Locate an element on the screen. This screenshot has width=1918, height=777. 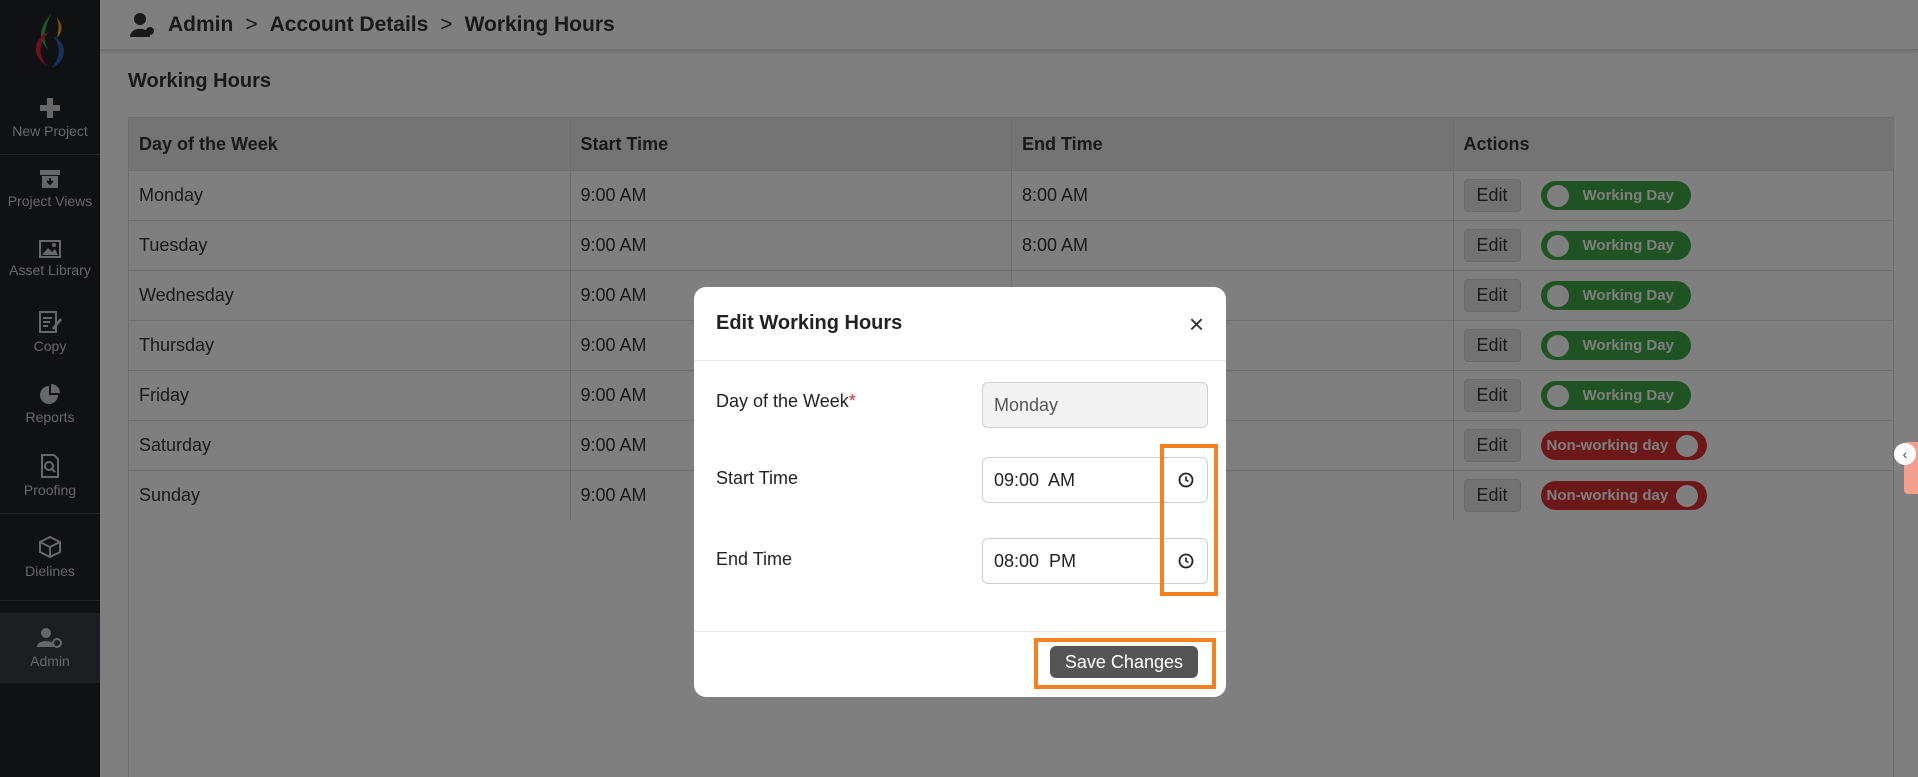
highlight-save-button is located at coordinates (1125, 663).